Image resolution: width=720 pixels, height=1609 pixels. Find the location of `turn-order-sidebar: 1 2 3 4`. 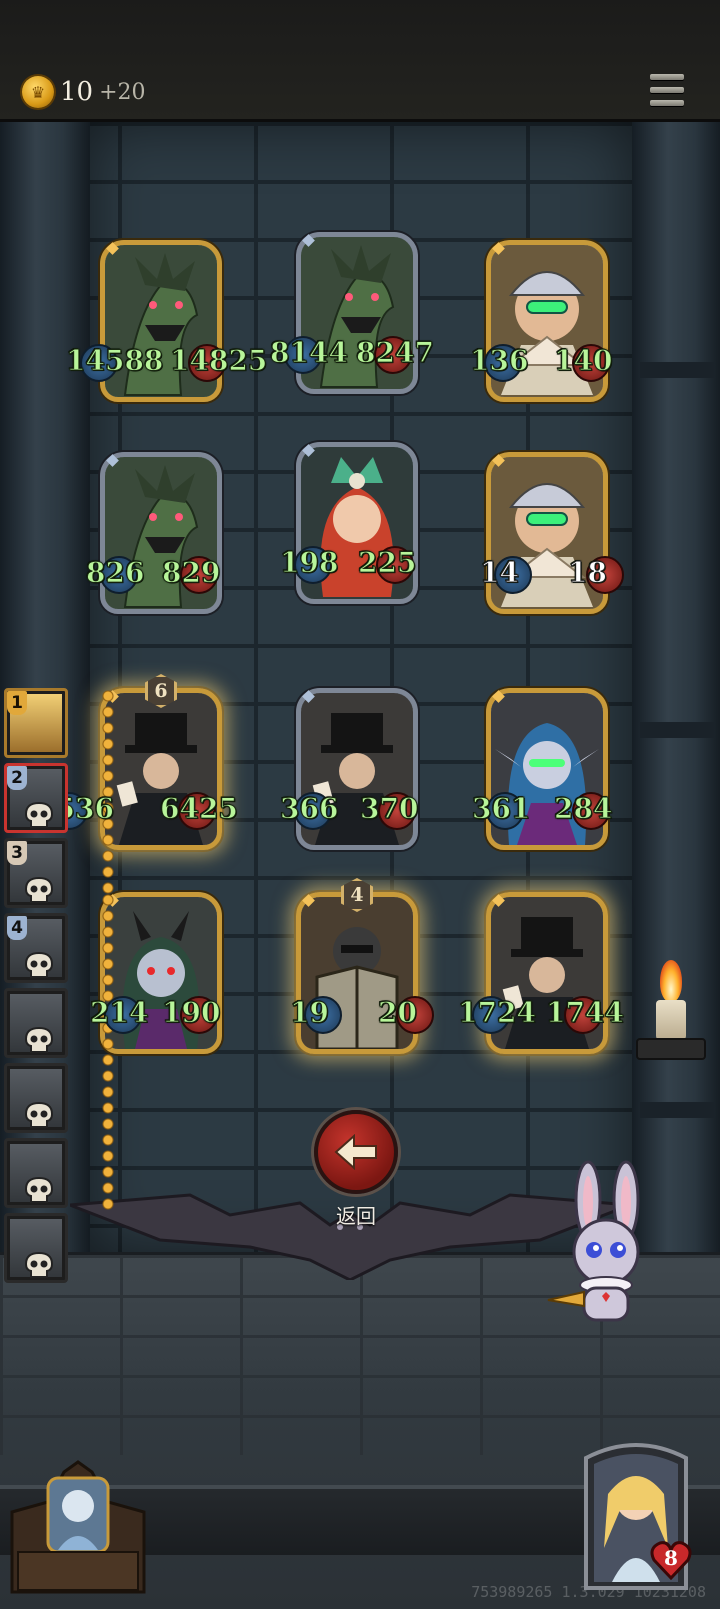

turn-order-sidebar: 1 2 3 4 is located at coordinates (36, 994).